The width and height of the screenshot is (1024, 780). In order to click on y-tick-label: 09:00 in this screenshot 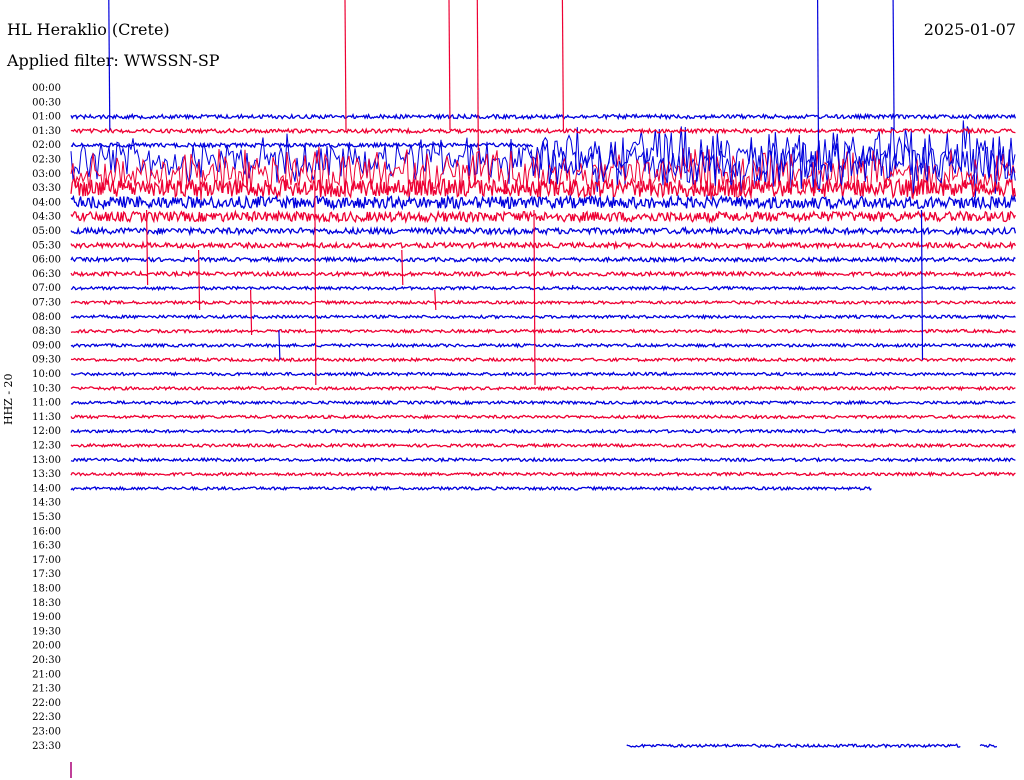, I will do `click(46, 345)`.